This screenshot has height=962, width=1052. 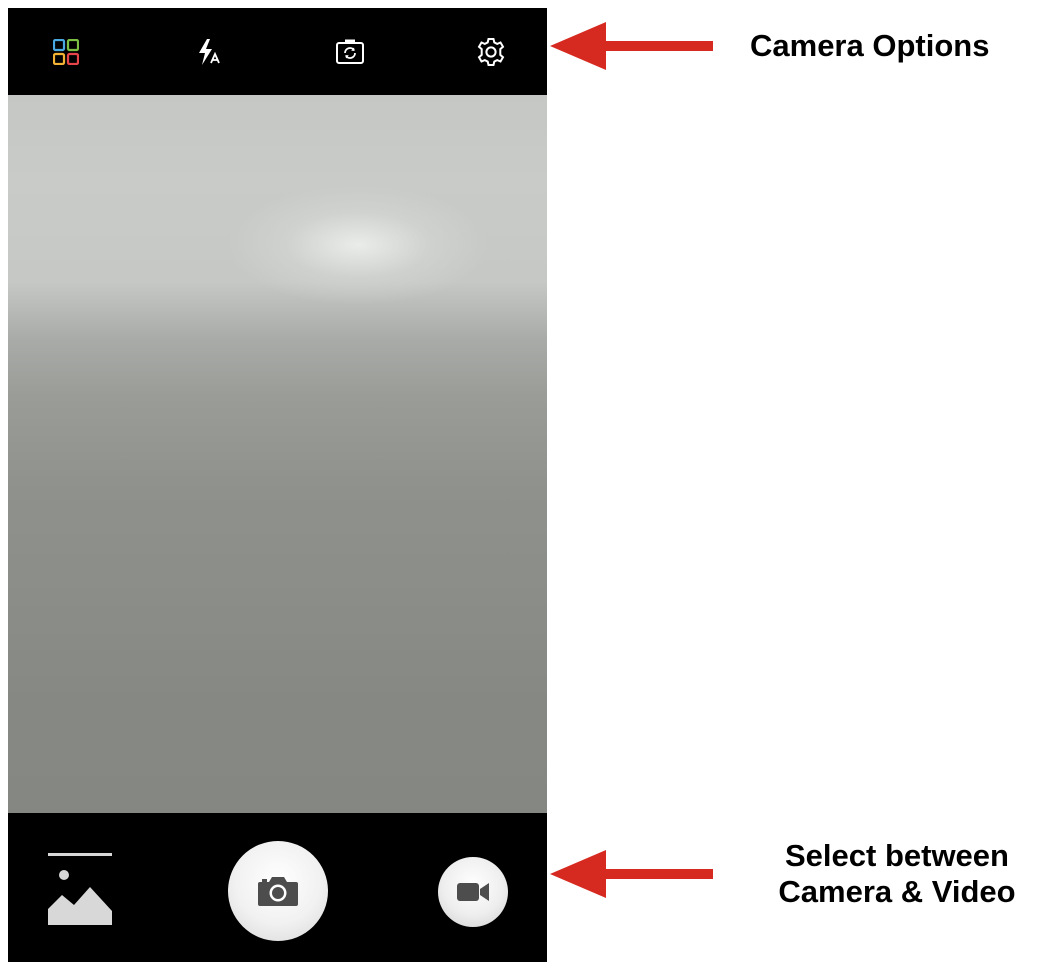 I want to click on video-mode-button, so click(x=473, y=892).